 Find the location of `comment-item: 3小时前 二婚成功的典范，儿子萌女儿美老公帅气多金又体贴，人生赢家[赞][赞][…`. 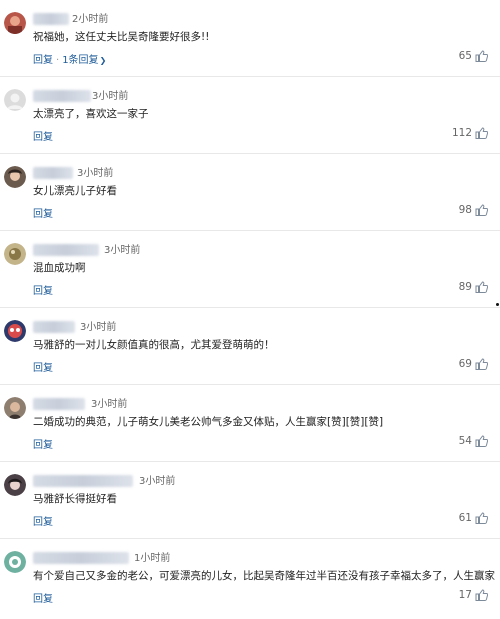

comment-item: 3小时前 二婚成功的典范，儿子萌女儿美老公帅气多金又体贴，人生赢家[赞][赞][… is located at coordinates (250, 423).